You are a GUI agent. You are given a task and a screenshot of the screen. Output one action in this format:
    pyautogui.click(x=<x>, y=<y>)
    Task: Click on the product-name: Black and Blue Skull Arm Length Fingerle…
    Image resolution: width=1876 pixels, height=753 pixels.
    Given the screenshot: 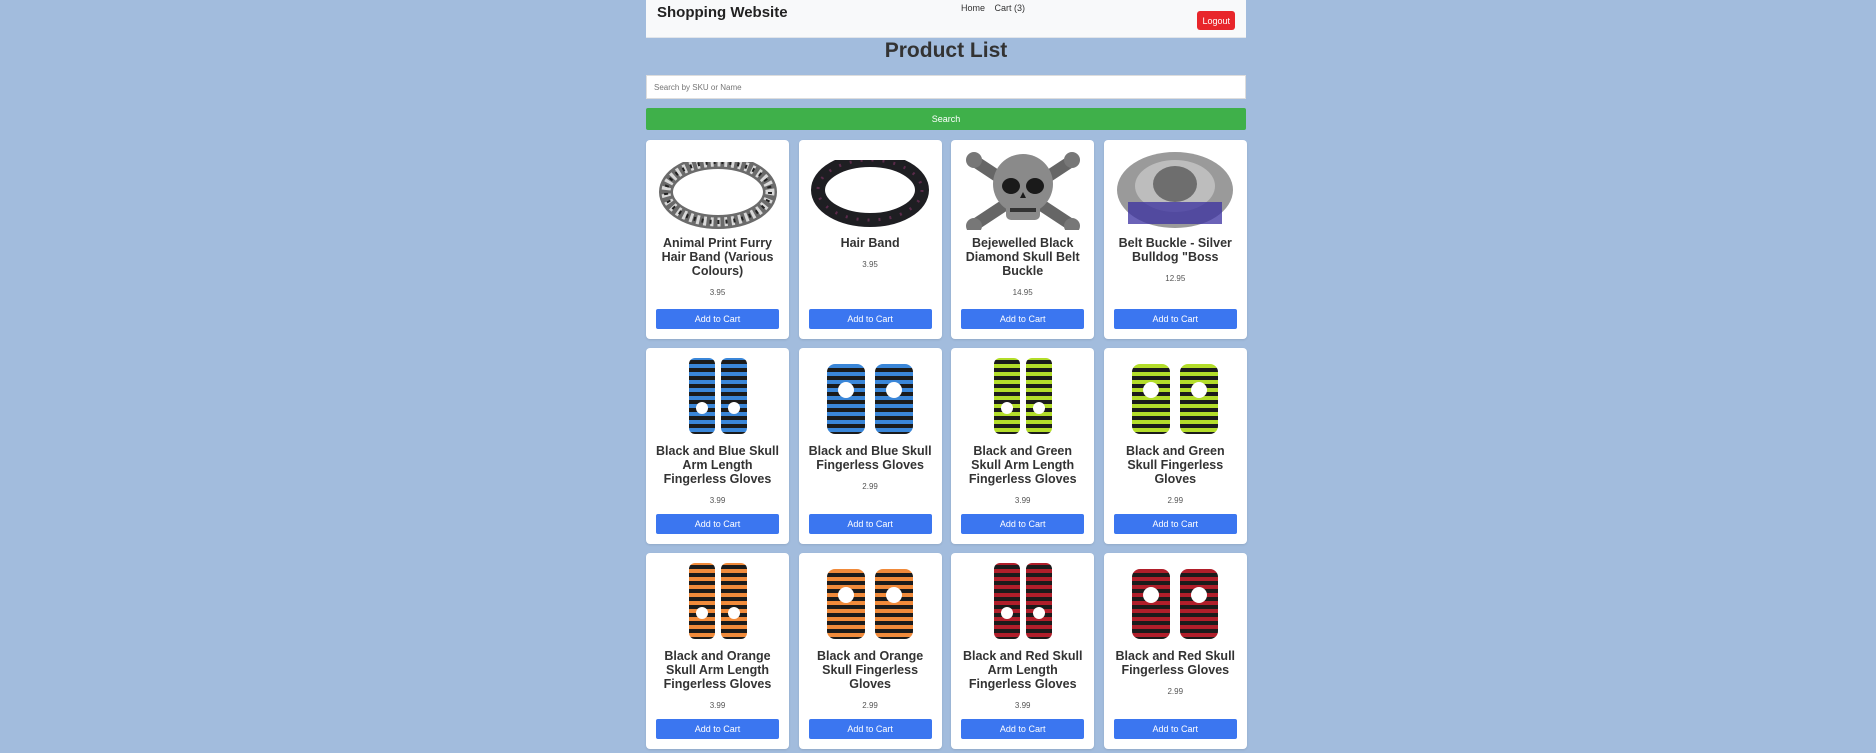 What is the action you would take?
    pyautogui.click(x=717, y=465)
    